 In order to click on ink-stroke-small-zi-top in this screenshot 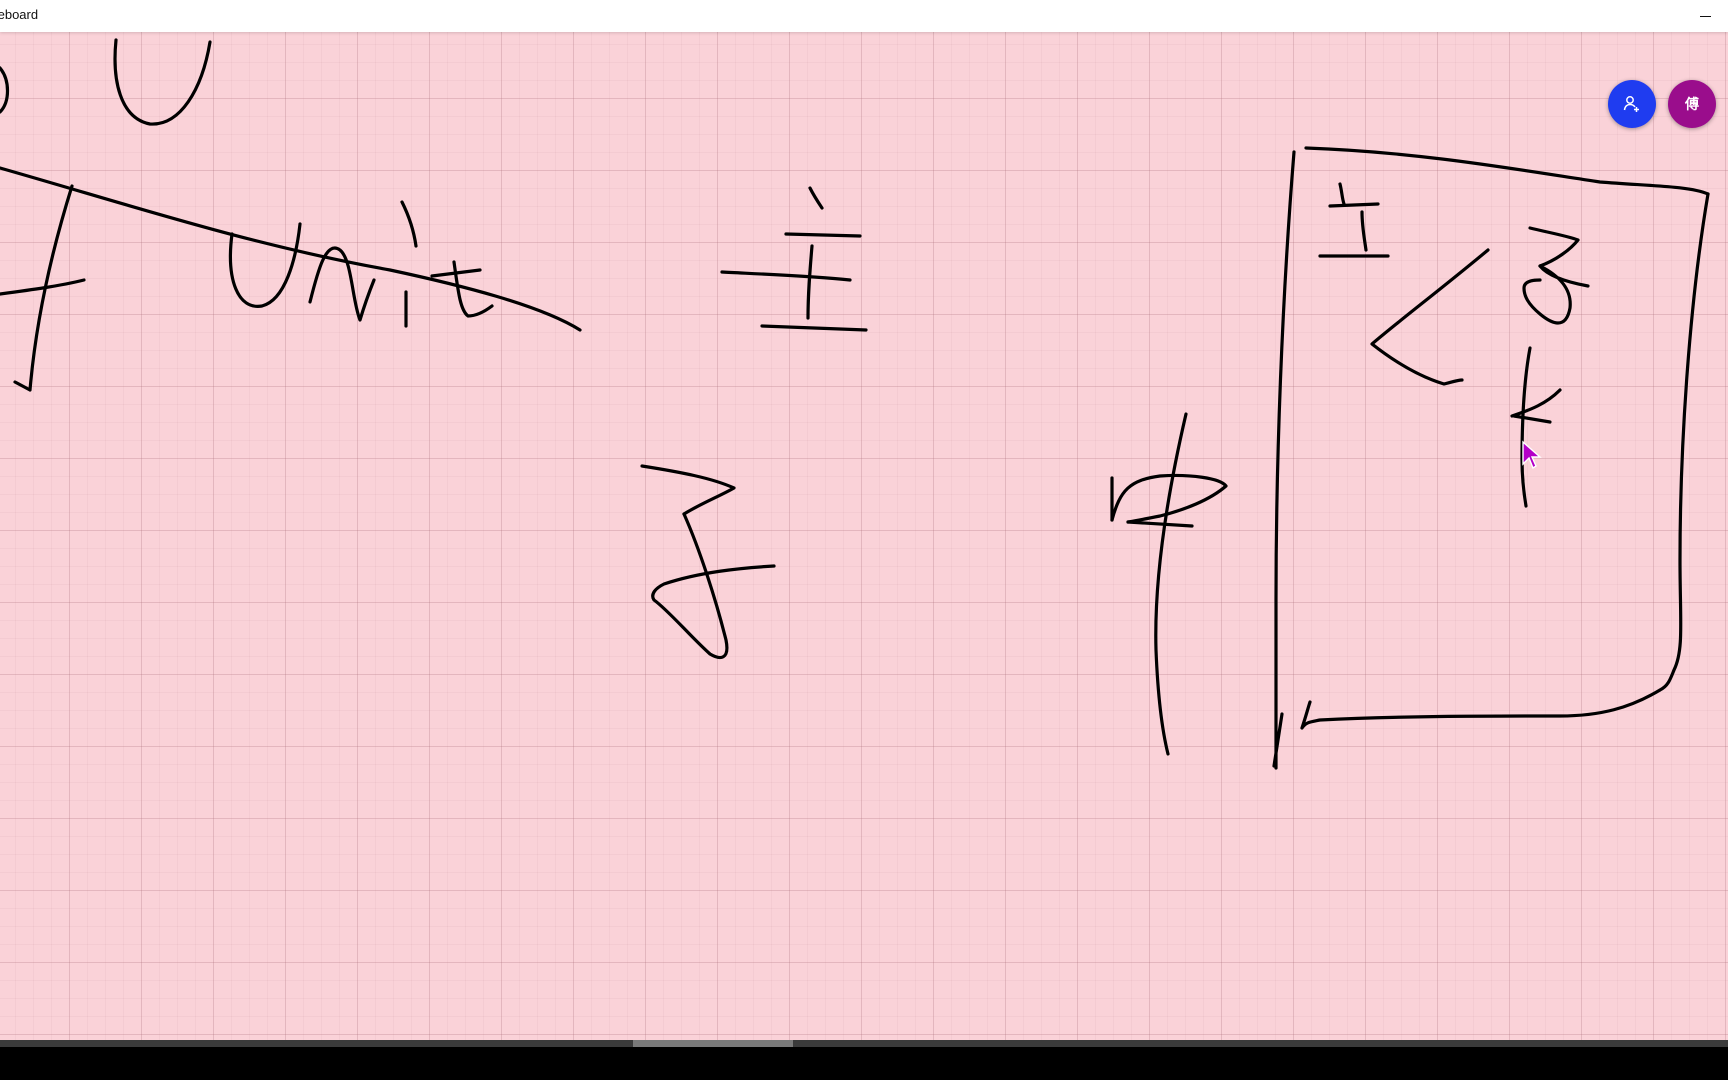, I will do `click(1554, 247)`.